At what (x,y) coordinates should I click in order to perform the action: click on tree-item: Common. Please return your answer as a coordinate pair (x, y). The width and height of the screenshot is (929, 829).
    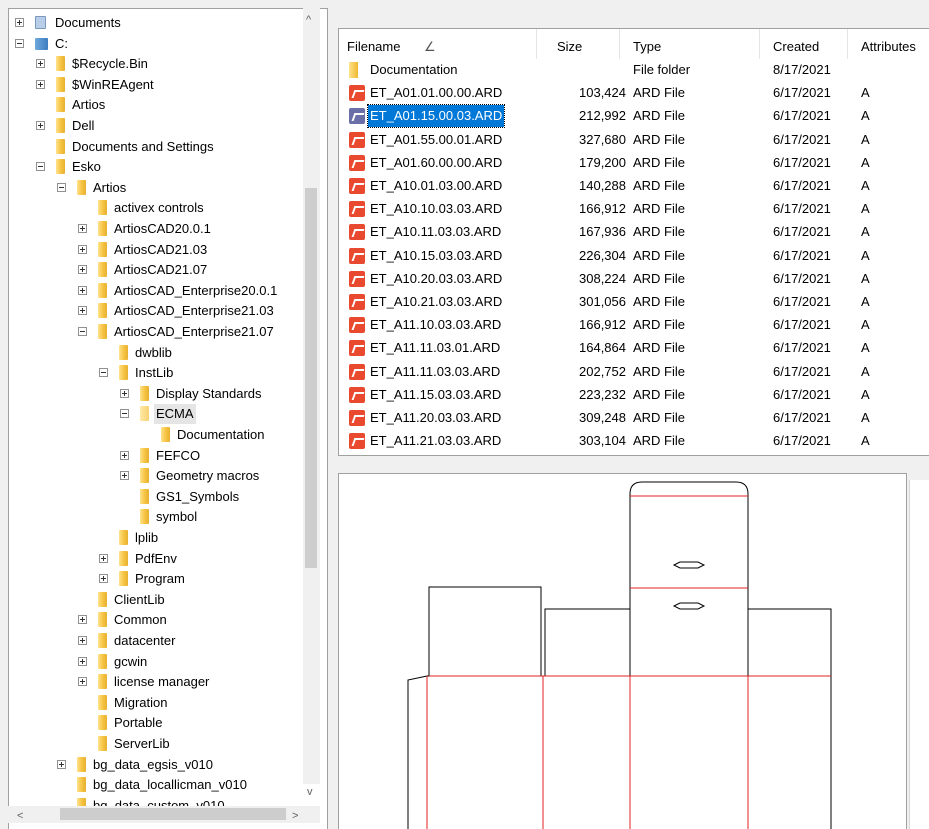
    Looking at the image, I should click on (159, 620).